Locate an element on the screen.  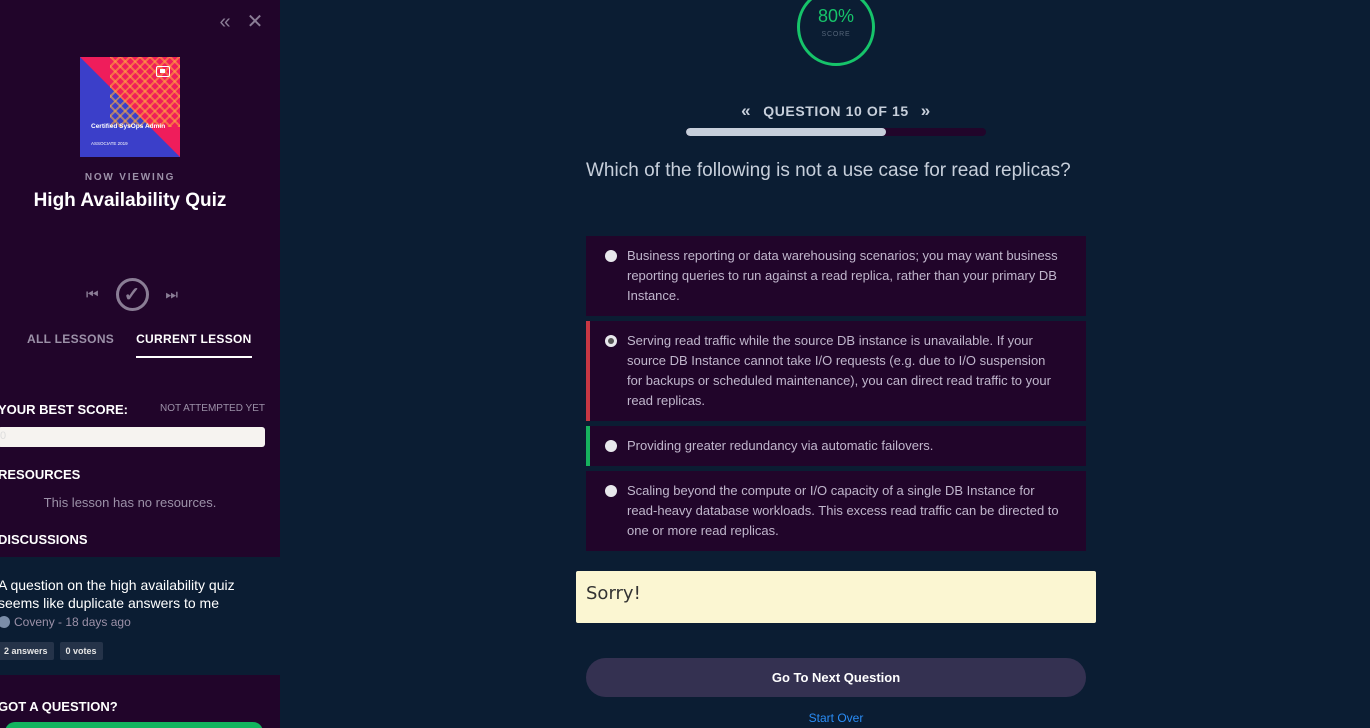
best-score-value: 0 is located at coordinates (3, 436).